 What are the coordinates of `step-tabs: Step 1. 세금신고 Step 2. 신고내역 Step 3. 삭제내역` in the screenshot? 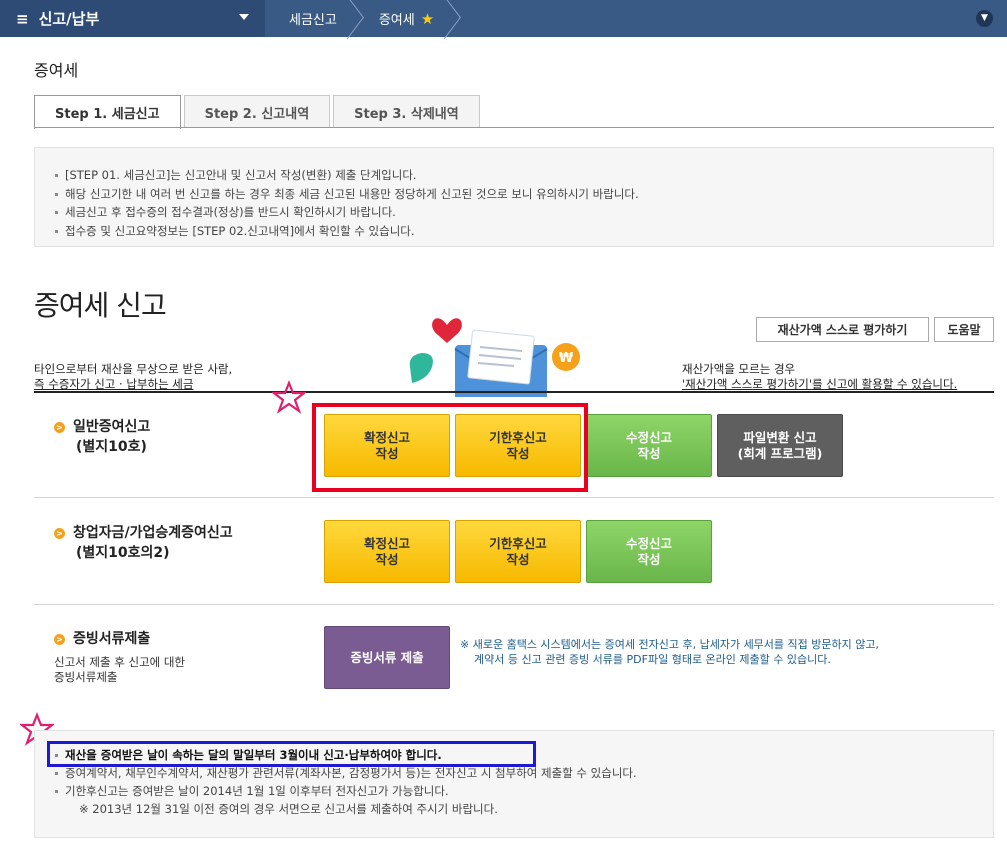 It's located at (258, 112).